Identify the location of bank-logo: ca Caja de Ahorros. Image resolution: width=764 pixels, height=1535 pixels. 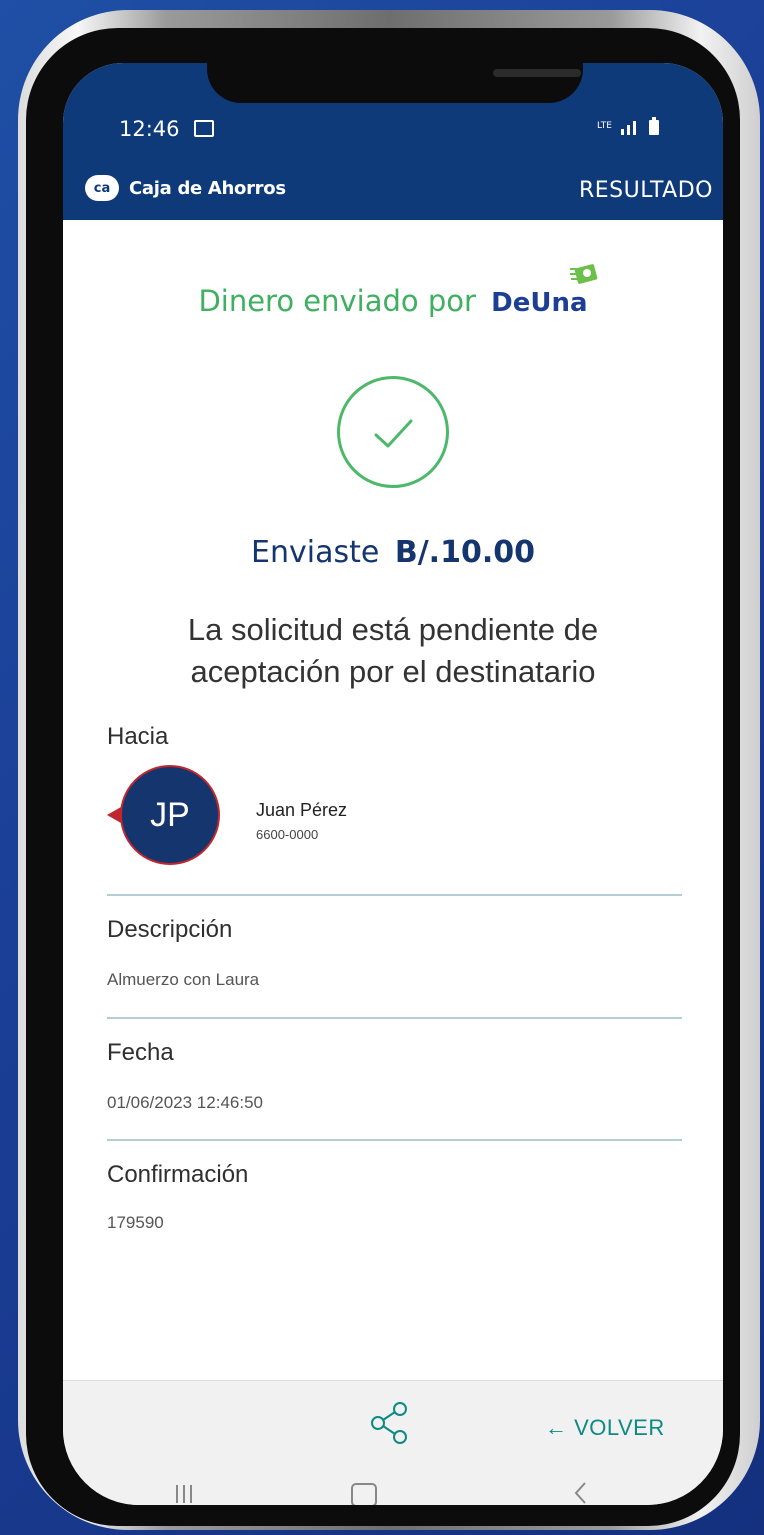
(185, 188).